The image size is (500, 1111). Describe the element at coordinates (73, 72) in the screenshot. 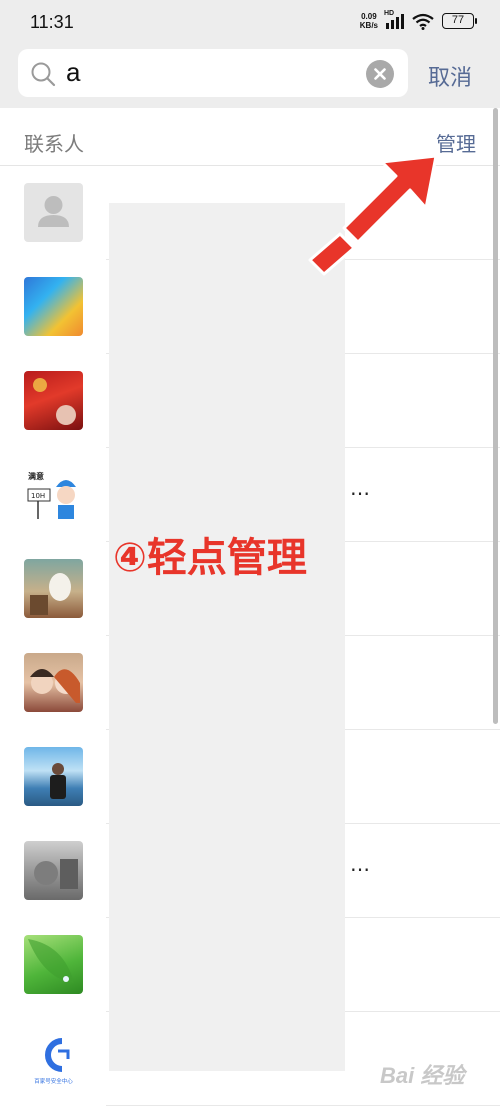

I see `search-query: a` at that location.